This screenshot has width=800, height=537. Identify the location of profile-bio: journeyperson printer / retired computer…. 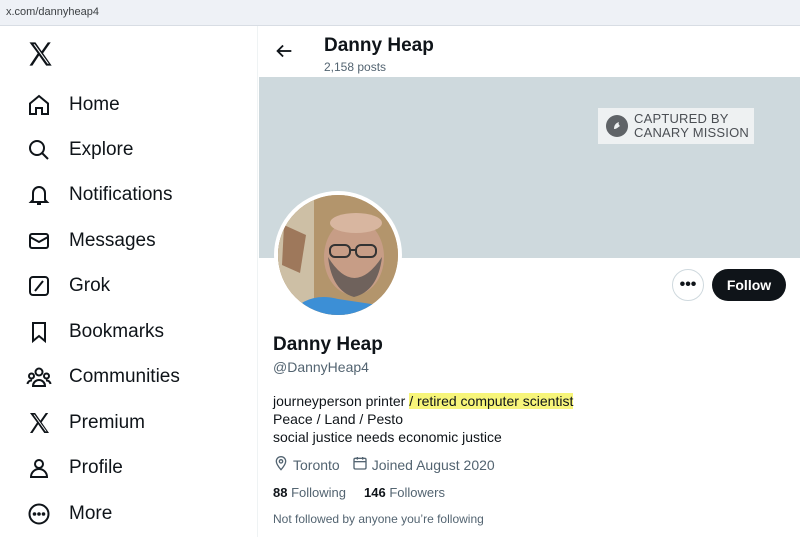
(423, 419).